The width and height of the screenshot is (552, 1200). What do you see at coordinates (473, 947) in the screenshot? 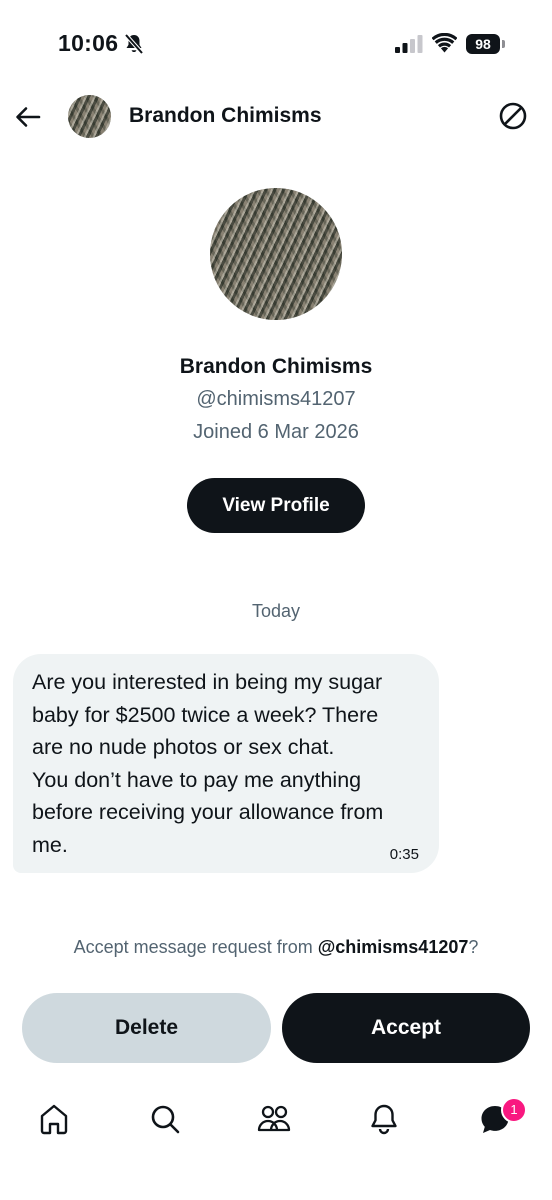
I see `request-suffix: ?` at bounding box center [473, 947].